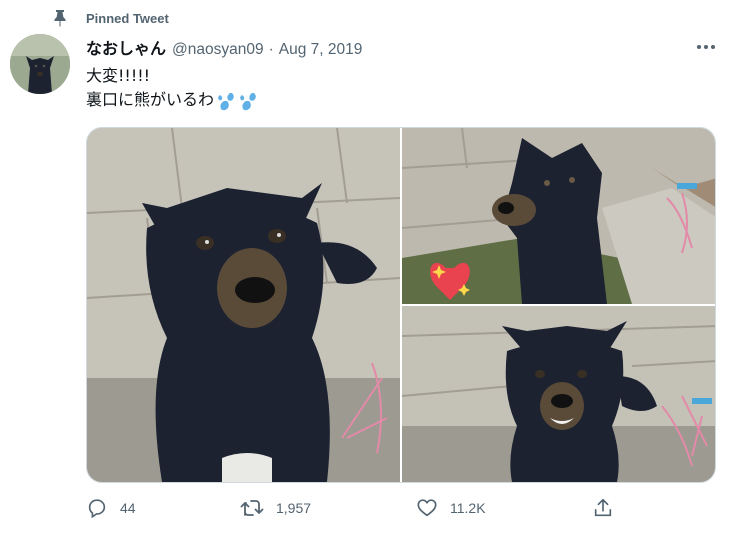  I want to click on tweet-header: なおしゃん @naosyan09 · Aug 7, 2019, so click(224, 47).